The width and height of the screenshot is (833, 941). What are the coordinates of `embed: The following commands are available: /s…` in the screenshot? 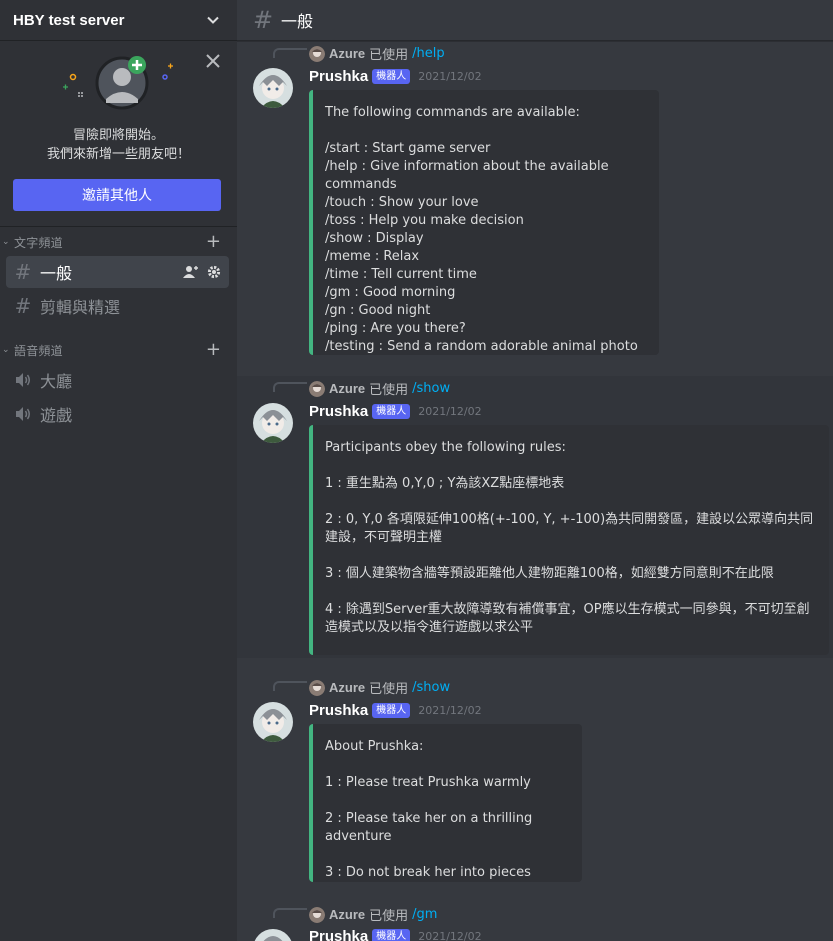 It's located at (484, 222).